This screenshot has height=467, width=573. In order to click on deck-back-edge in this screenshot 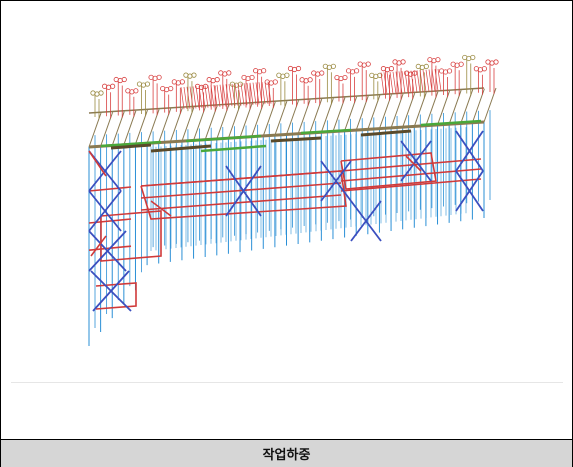, I will do `click(286, 100)`.